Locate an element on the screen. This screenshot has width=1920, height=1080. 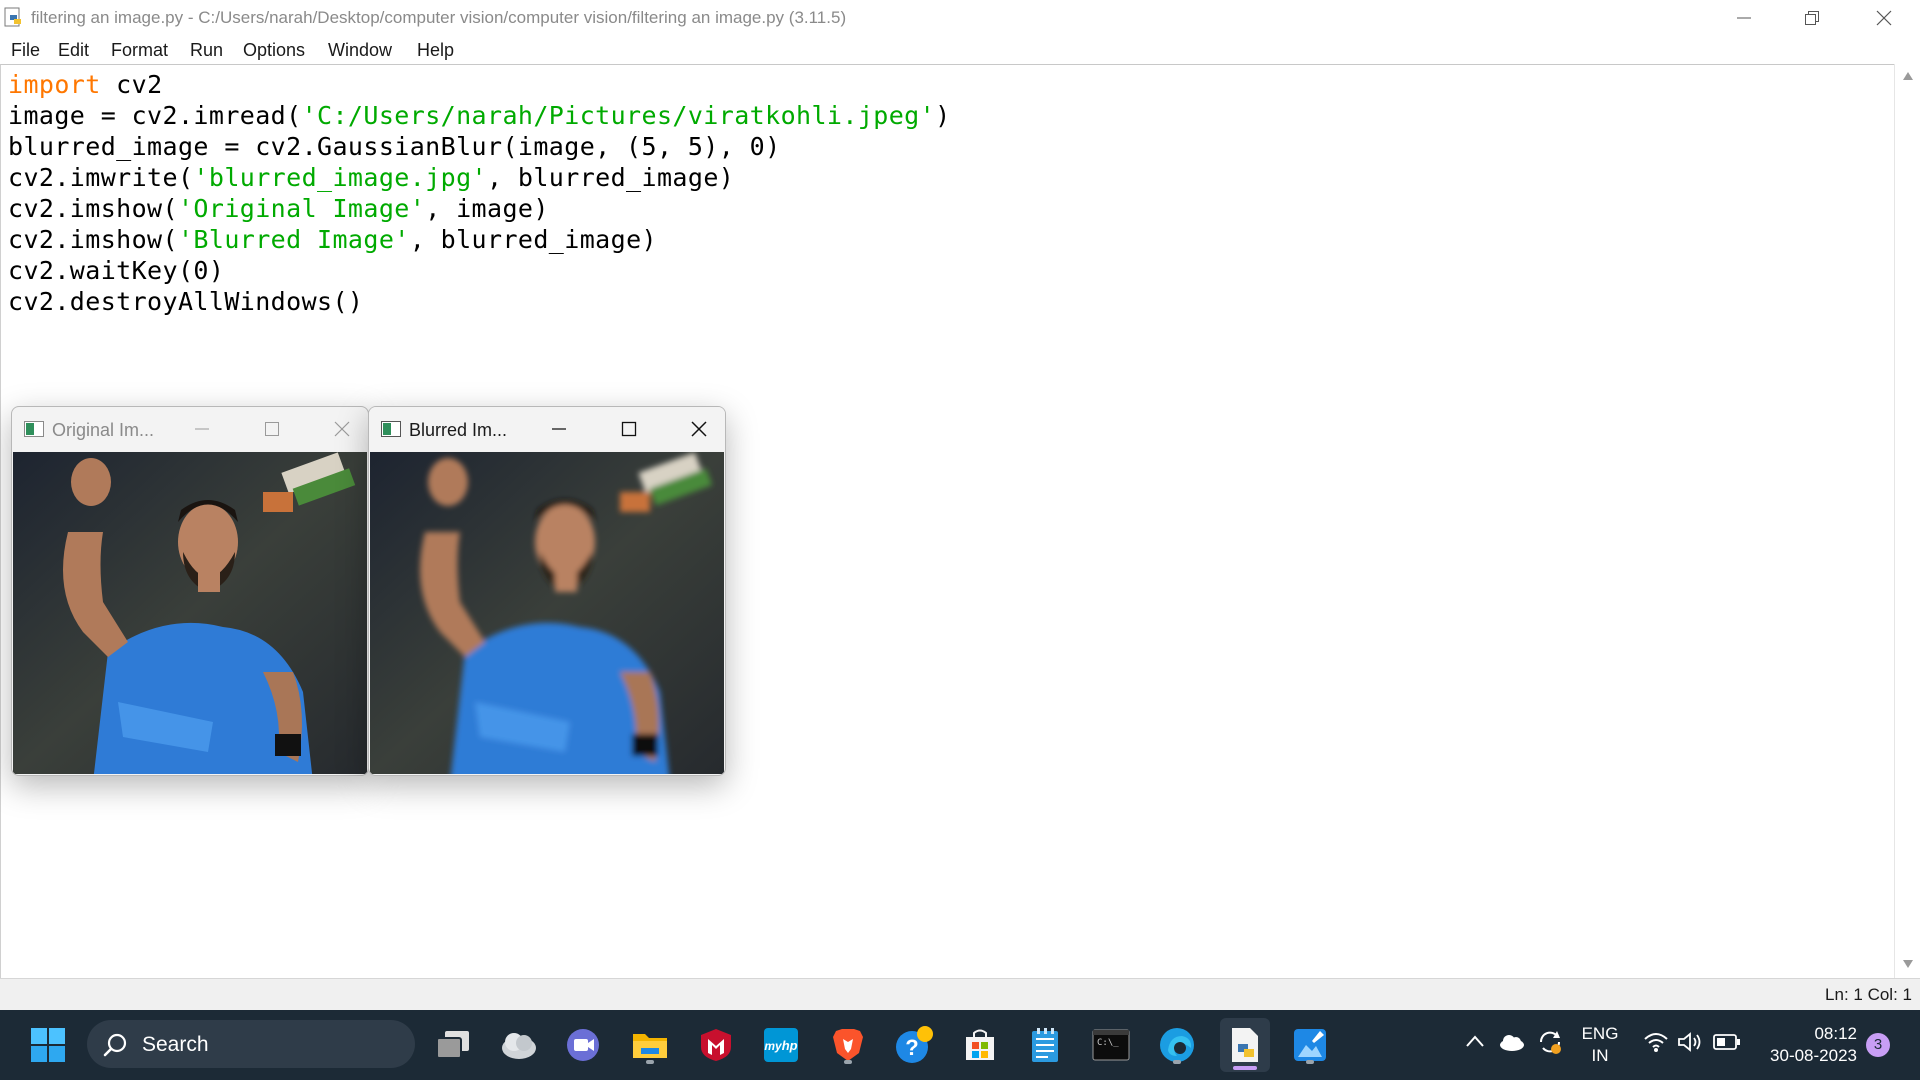
menu-file: File is located at coordinates (25, 50).